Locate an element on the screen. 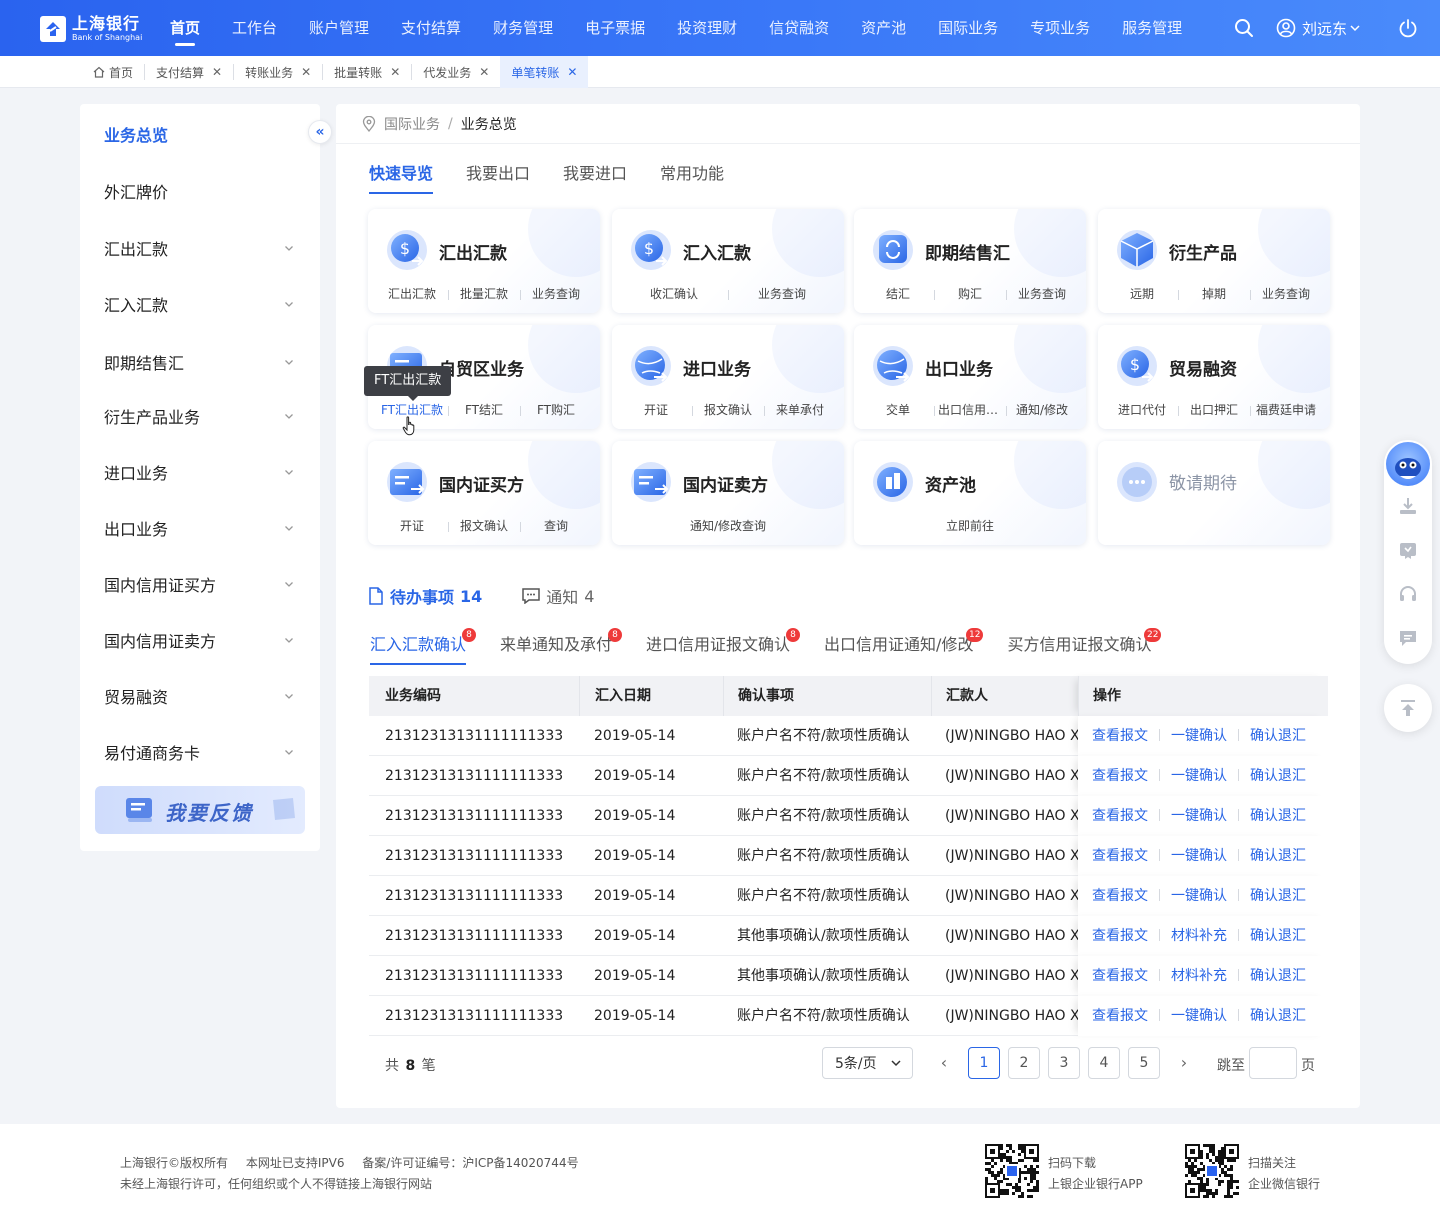 The image size is (1440, 1220). sidebar-item-10: 贸易融资 is located at coordinates (199, 696).